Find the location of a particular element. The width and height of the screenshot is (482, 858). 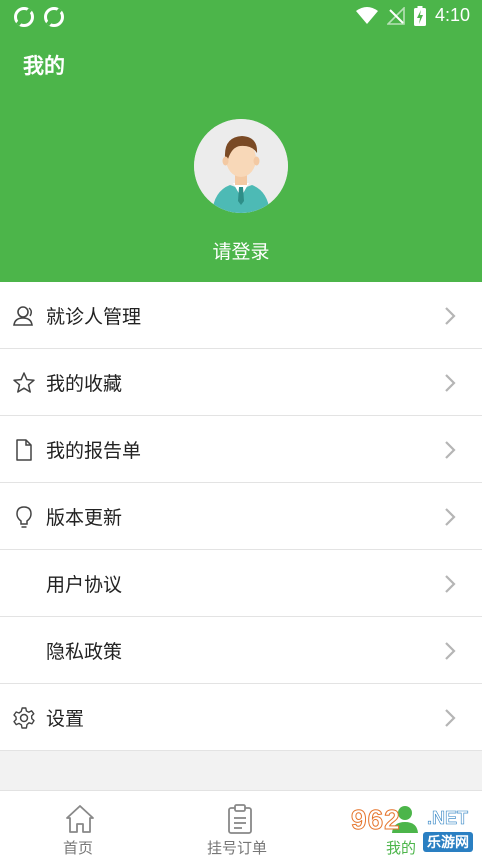

avatar is located at coordinates (241, 166).